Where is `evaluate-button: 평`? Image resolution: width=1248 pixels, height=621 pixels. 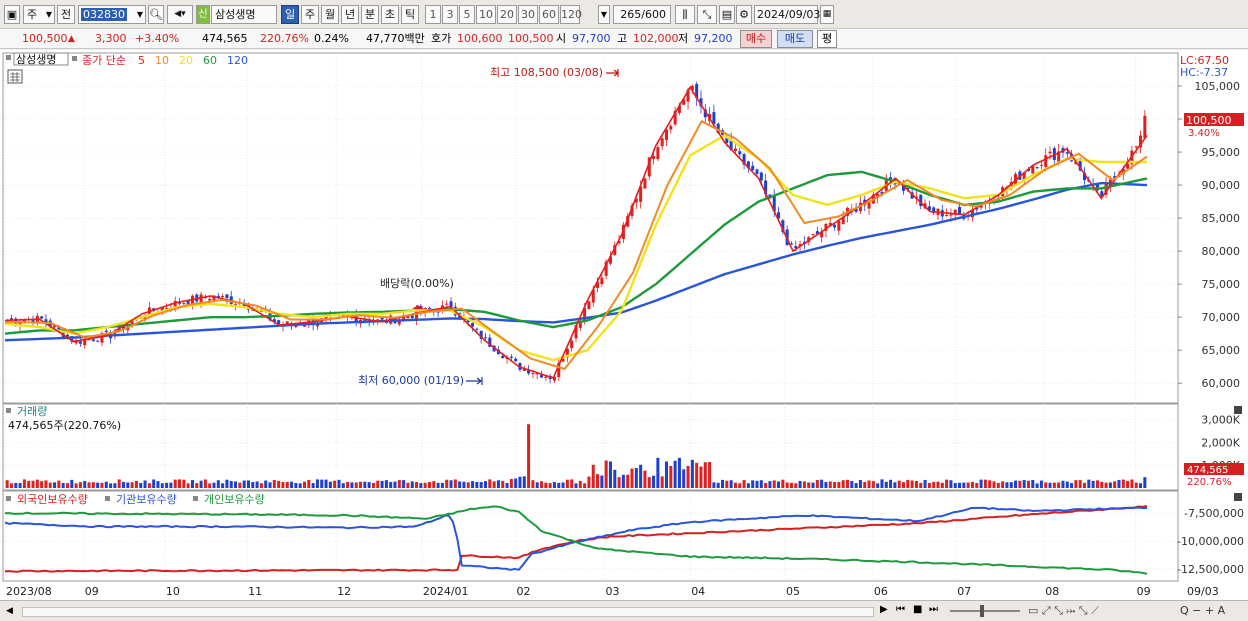
evaluate-button: 평 is located at coordinates (827, 39).